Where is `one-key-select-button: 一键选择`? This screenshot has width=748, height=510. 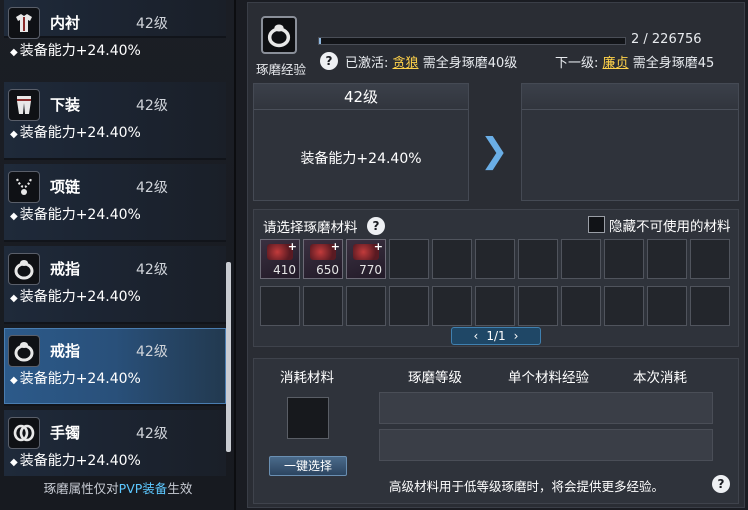
one-key-select-button: 一键选择 is located at coordinates (308, 466).